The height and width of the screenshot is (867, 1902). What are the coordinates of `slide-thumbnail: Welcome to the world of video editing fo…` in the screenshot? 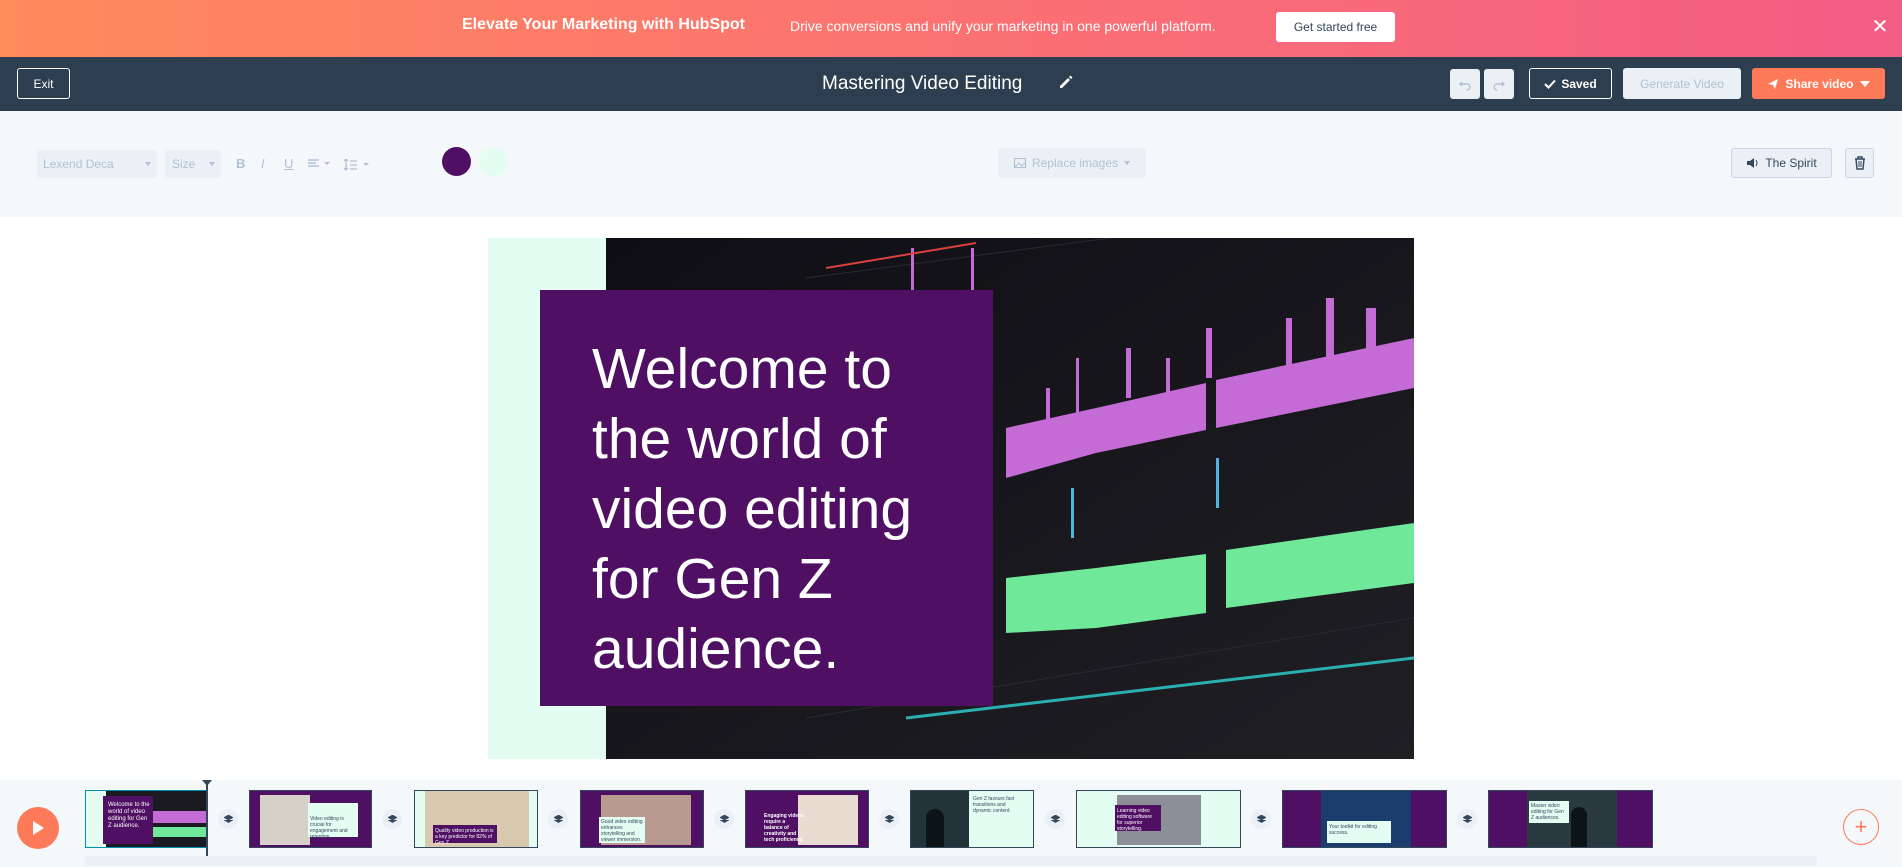 It's located at (146, 819).